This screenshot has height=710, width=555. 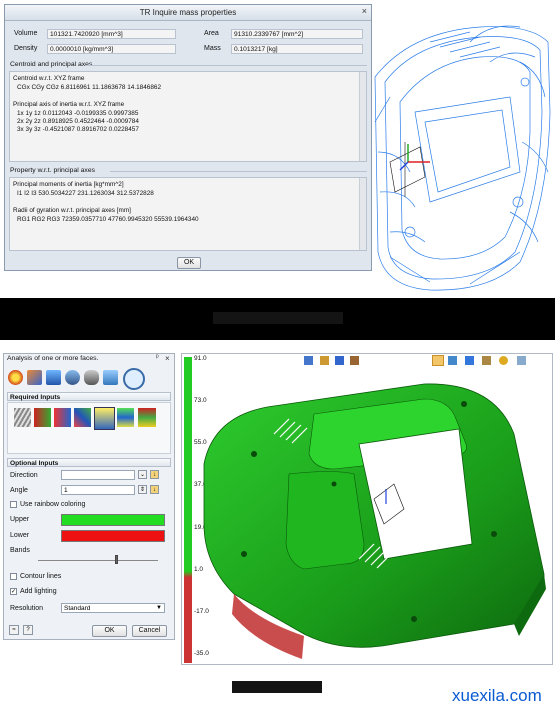 I want to click on required-inputs-pane, so click(x=89, y=428).